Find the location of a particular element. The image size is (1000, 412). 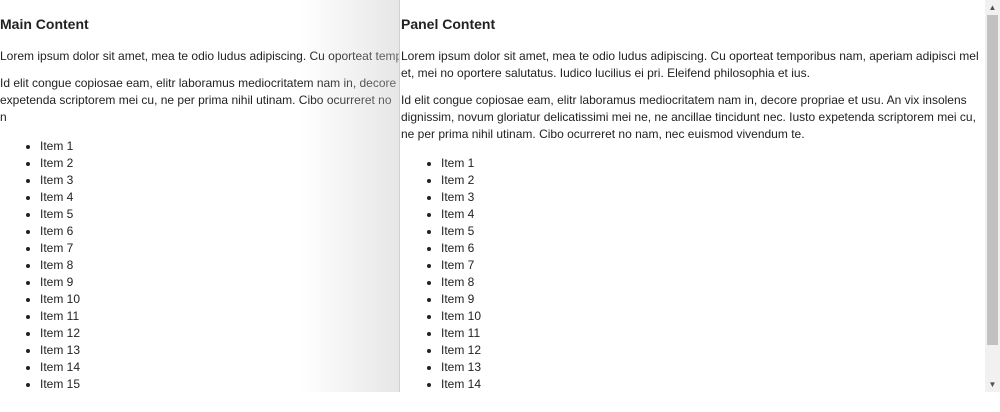

list-item: Item 7 is located at coordinates (713, 265).